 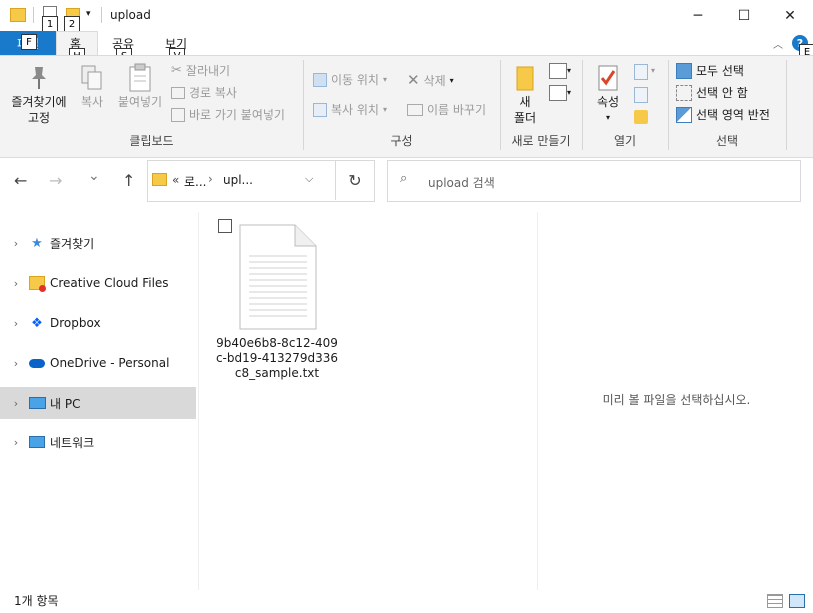 What do you see at coordinates (39, 94) in the screenshot?
I see `pin-to-quick-access-button: 즐겨찾기에 고정` at bounding box center [39, 94].